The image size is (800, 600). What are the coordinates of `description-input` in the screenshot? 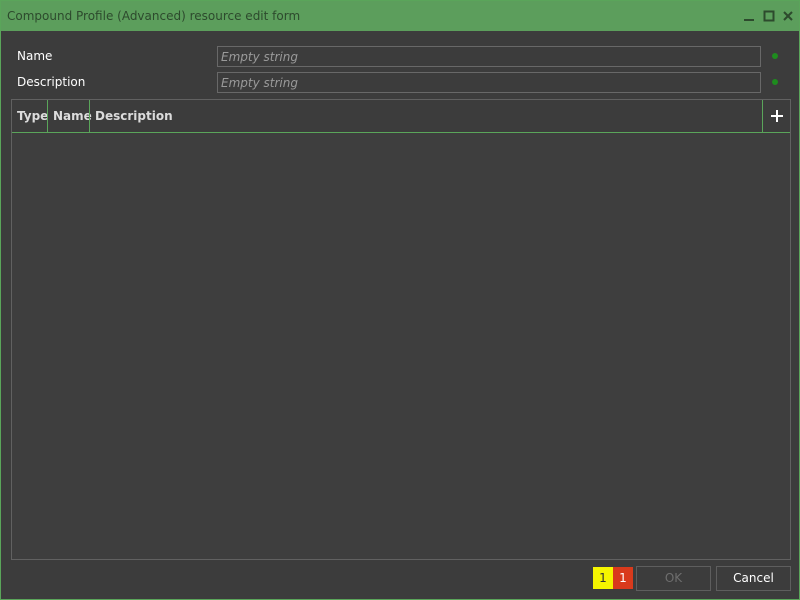 It's located at (489, 82).